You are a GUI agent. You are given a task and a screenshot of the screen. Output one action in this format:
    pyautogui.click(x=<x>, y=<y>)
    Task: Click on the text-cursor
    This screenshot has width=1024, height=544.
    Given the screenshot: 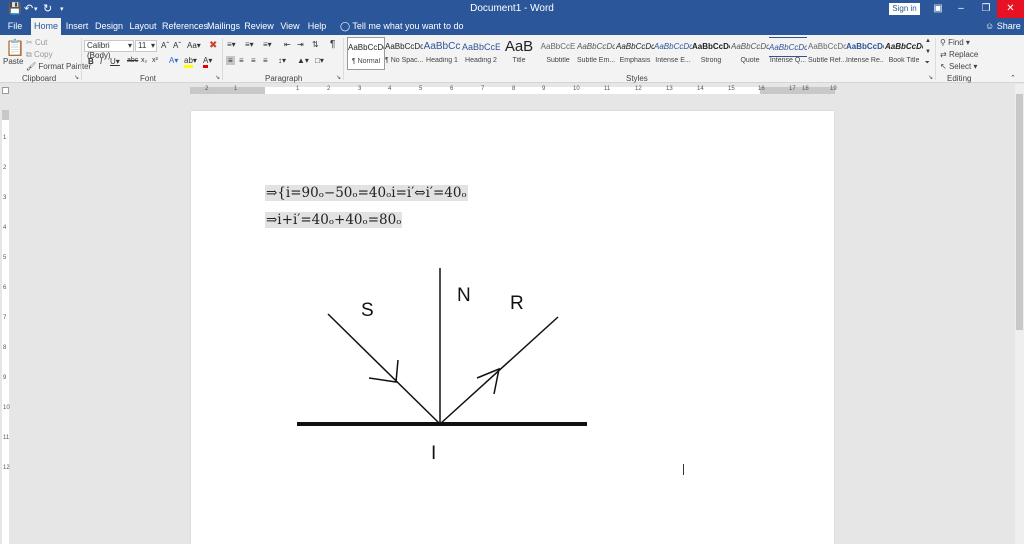 What is the action you would take?
    pyautogui.click(x=683, y=469)
    